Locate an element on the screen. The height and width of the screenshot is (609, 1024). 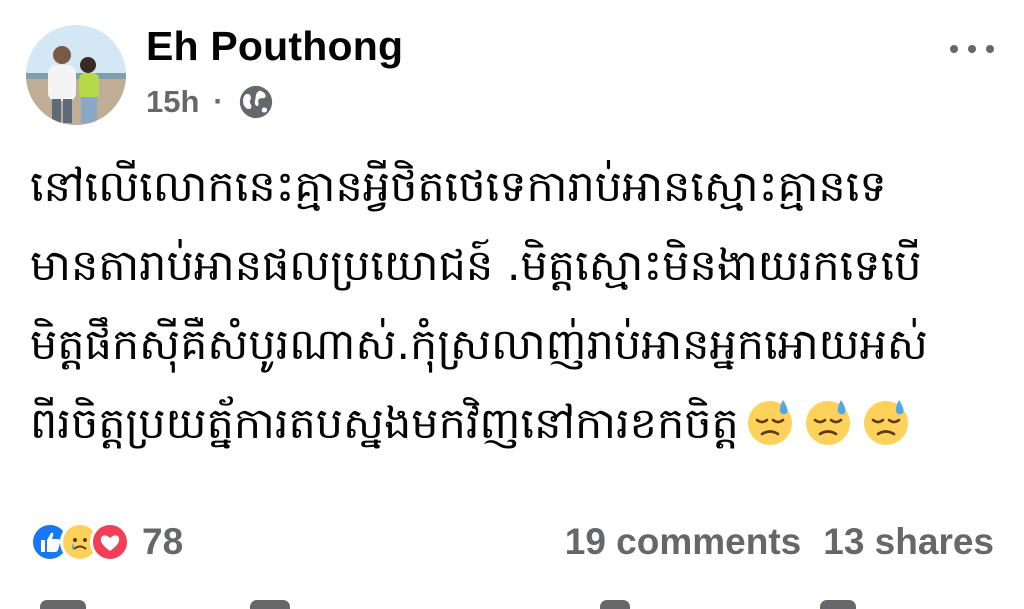
shares-count-link: 13 shares is located at coordinates (908, 542).